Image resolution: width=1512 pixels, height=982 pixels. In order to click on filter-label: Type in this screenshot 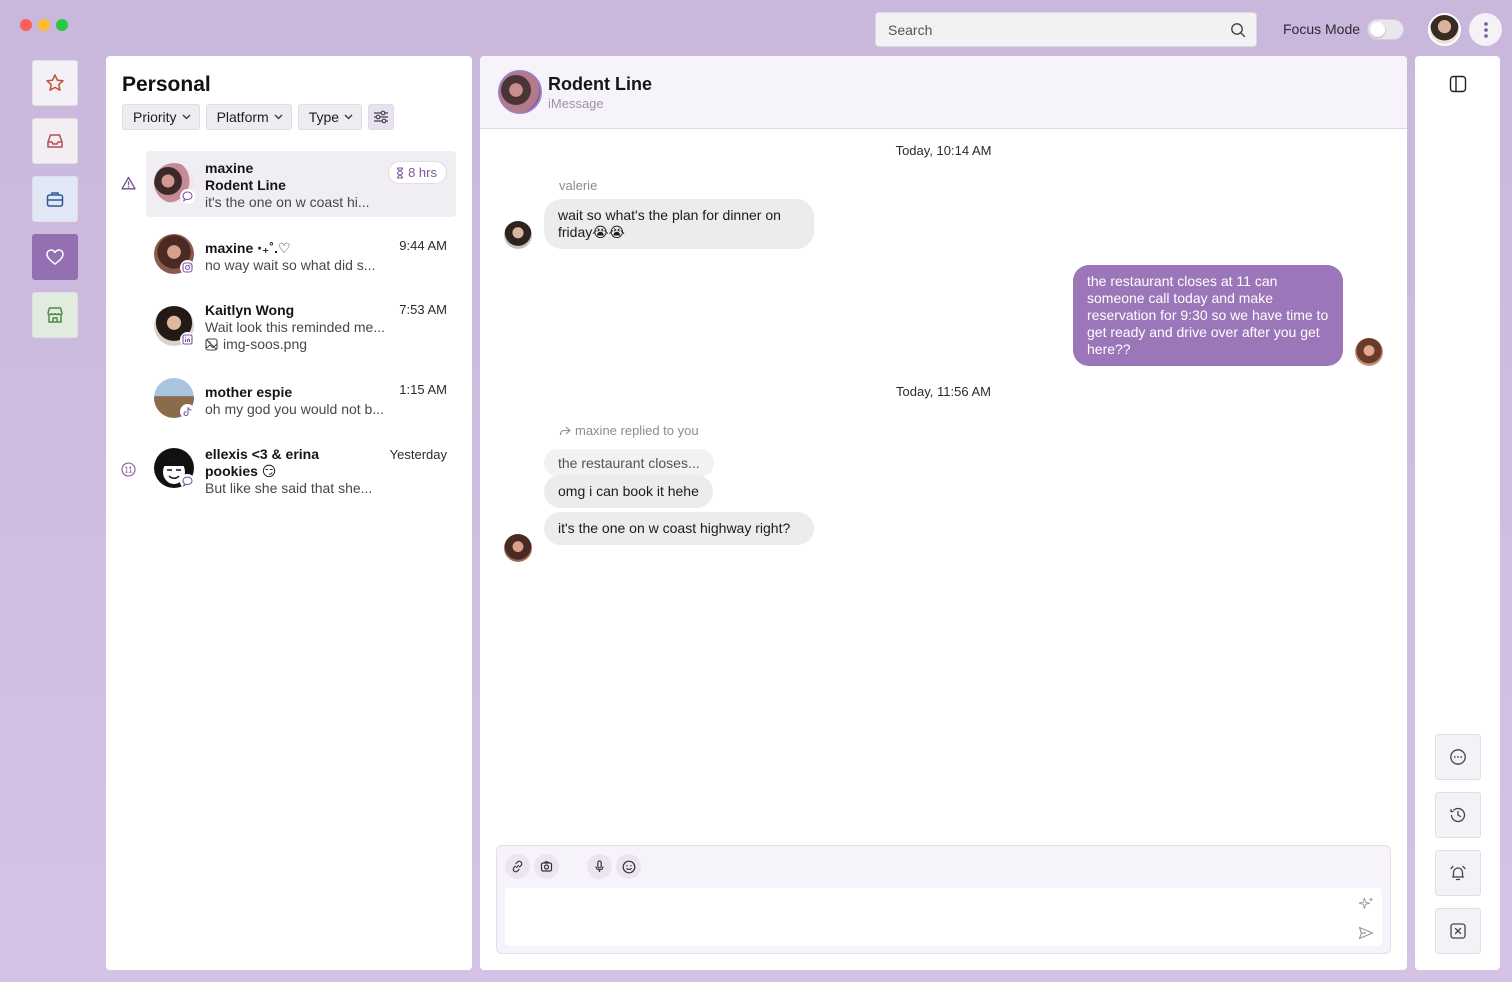, I will do `click(324, 117)`.